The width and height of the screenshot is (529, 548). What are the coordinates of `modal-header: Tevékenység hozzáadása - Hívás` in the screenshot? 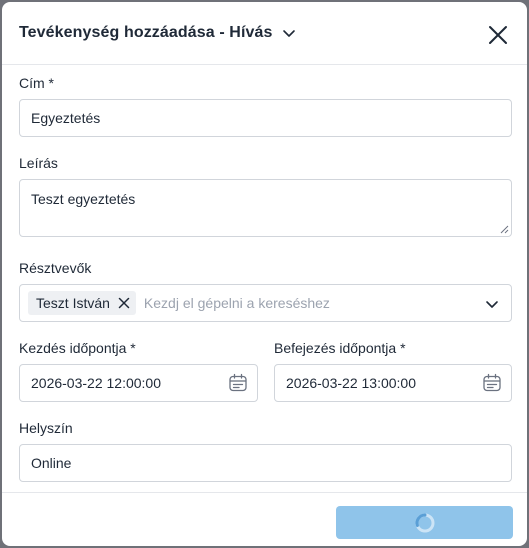 It's located at (264, 33).